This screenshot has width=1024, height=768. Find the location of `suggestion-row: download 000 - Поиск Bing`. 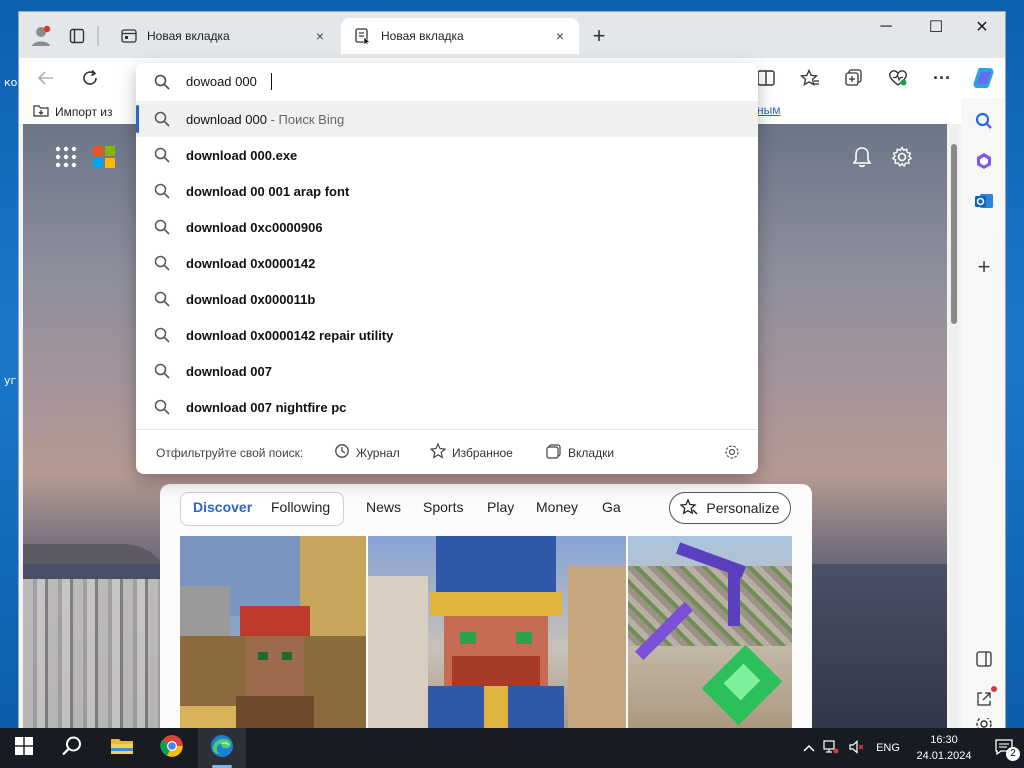

suggestion-row: download 000 - Поиск Bing is located at coordinates (447, 119).